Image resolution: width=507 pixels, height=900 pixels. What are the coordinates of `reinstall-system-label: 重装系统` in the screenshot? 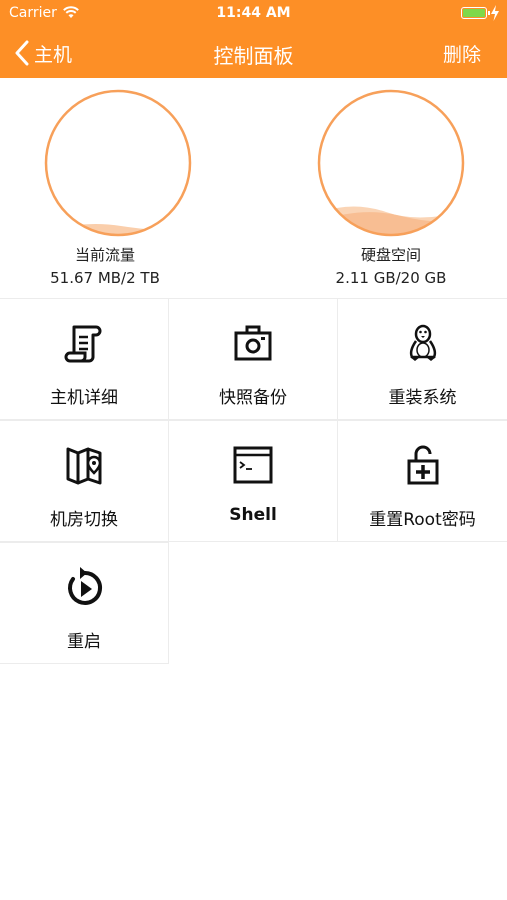 It's located at (422, 398).